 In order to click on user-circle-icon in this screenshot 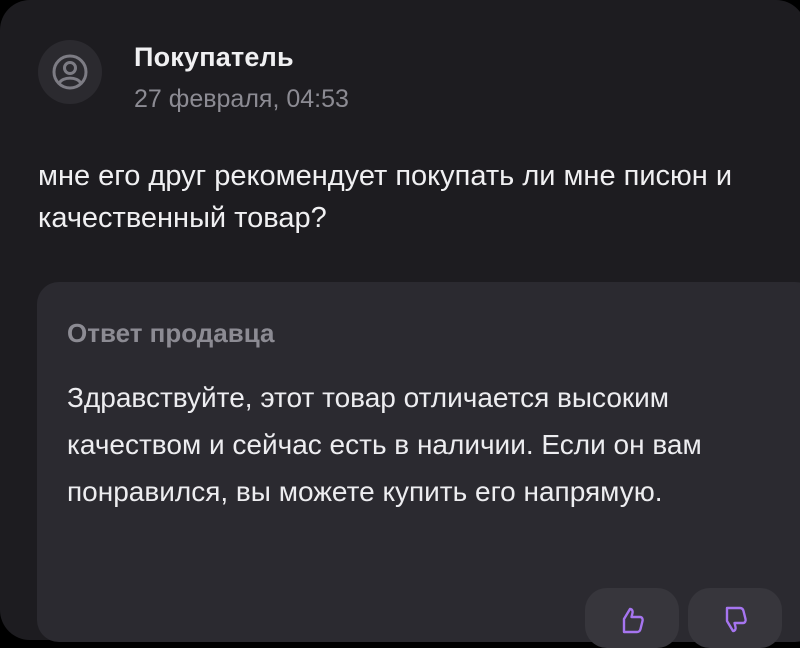, I will do `click(70, 72)`.